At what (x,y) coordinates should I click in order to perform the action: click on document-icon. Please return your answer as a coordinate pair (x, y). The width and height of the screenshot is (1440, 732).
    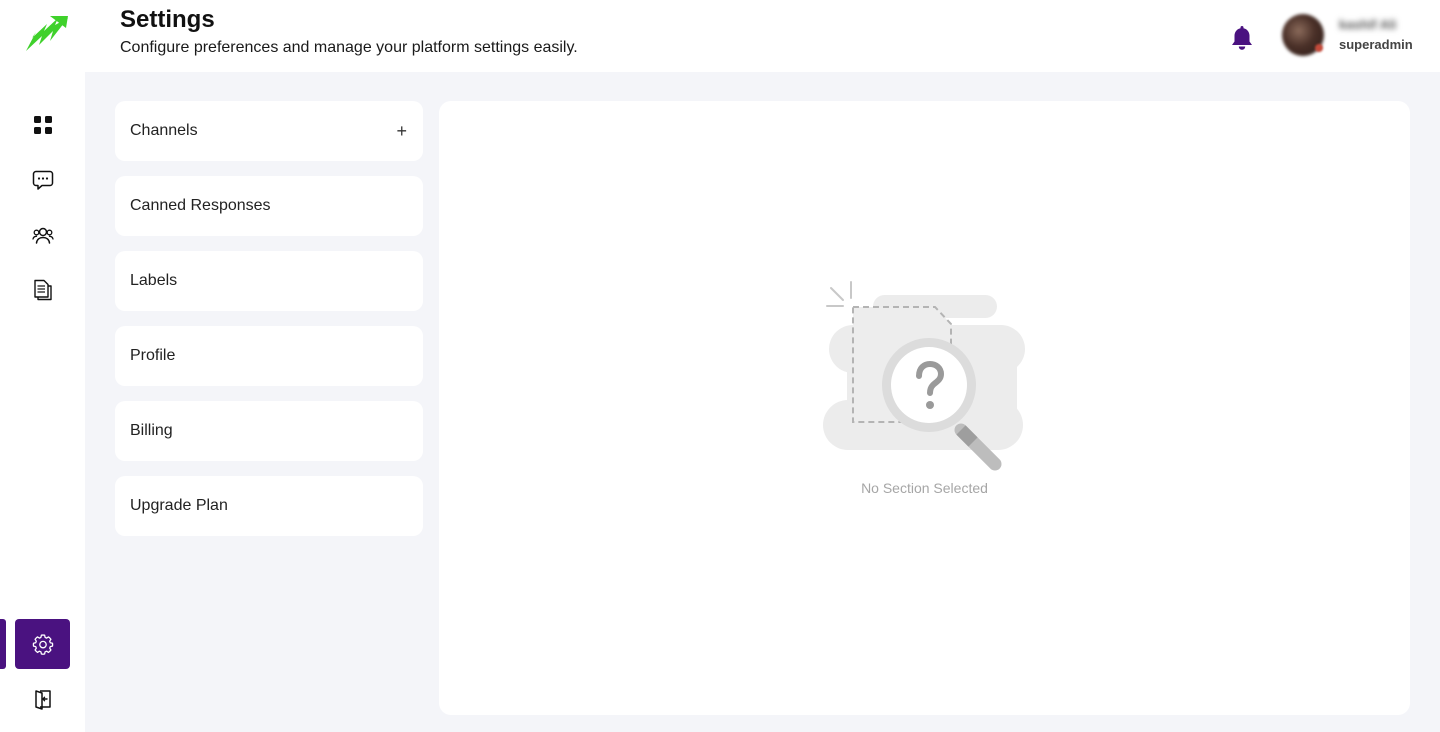
    Looking at the image, I should click on (42, 290).